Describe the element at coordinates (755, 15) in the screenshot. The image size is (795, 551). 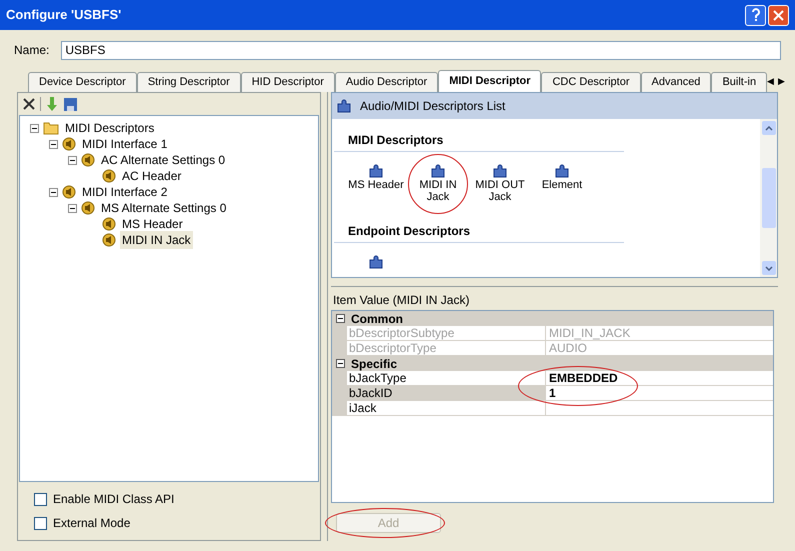
I see `help-icon` at that location.